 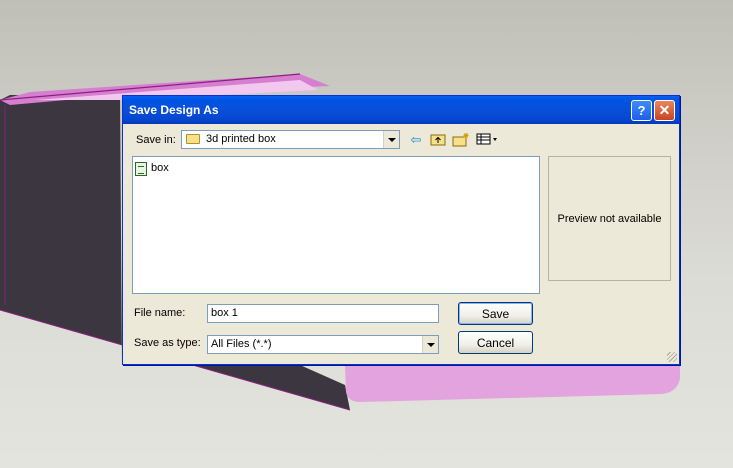 What do you see at coordinates (323, 313) in the screenshot?
I see `file-name-field: box 1` at bounding box center [323, 313].